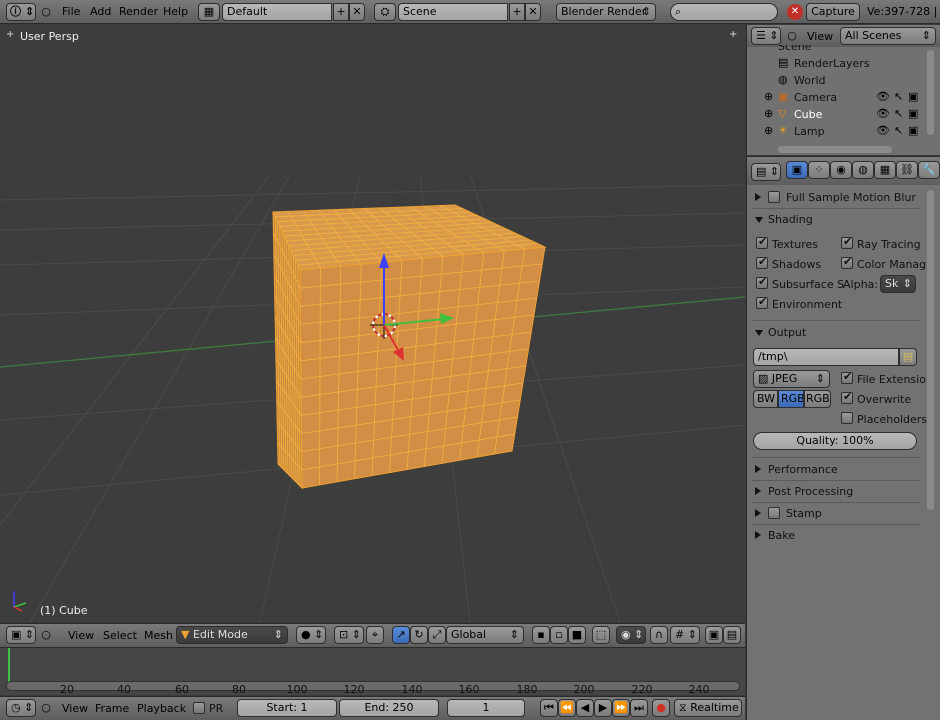 The width and height of the screenshot is (940, 720). What do you see at coordinates (71, 11) in the screenshot?
I see `menu-file: File` at bounding box center [71, 11].